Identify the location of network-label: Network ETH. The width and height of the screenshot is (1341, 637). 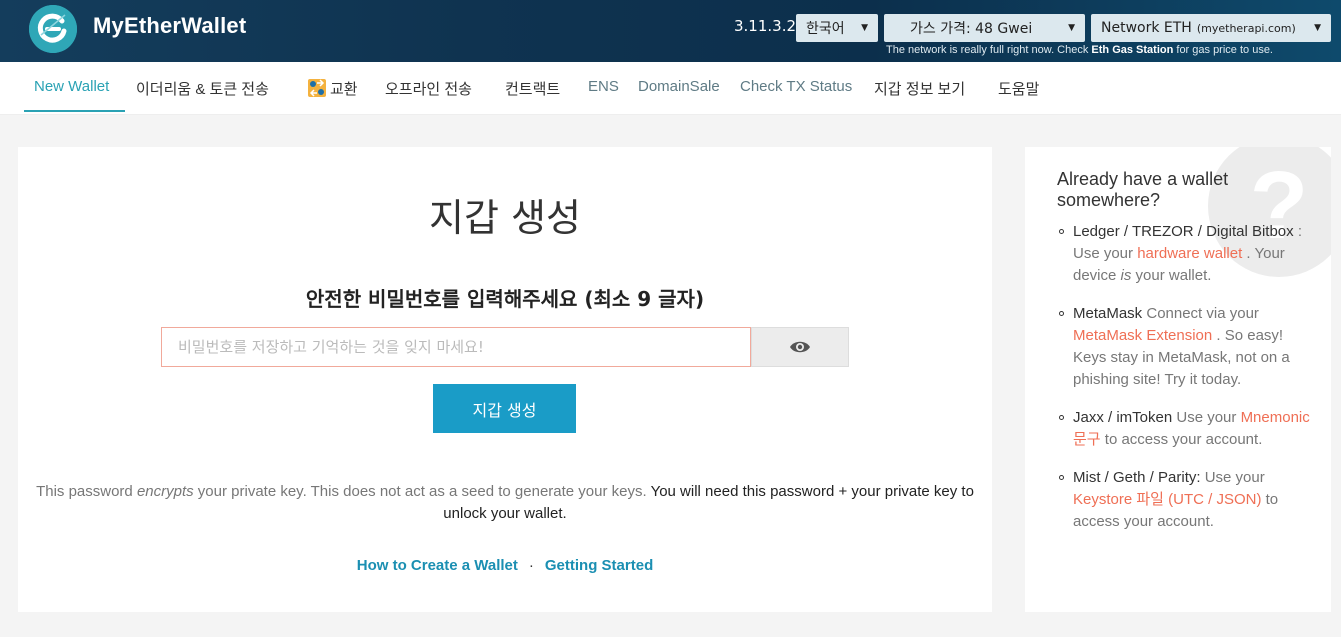
(1146, 28).